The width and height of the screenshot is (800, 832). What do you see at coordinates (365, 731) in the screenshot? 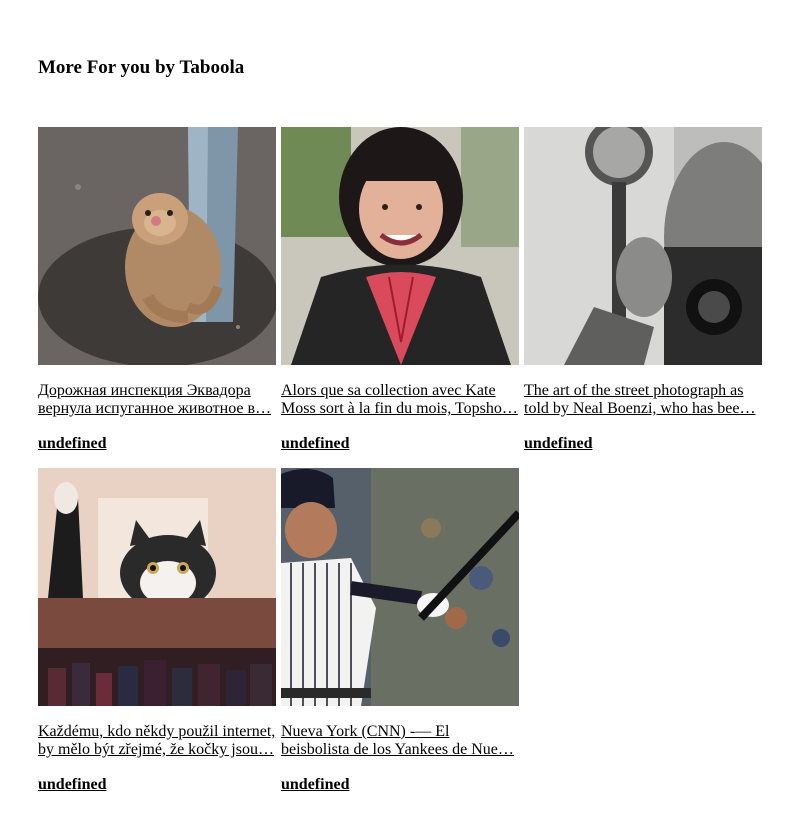
I see `card-title-line: Nueva York (CNN) -— El` at bounding box center [365, 731].